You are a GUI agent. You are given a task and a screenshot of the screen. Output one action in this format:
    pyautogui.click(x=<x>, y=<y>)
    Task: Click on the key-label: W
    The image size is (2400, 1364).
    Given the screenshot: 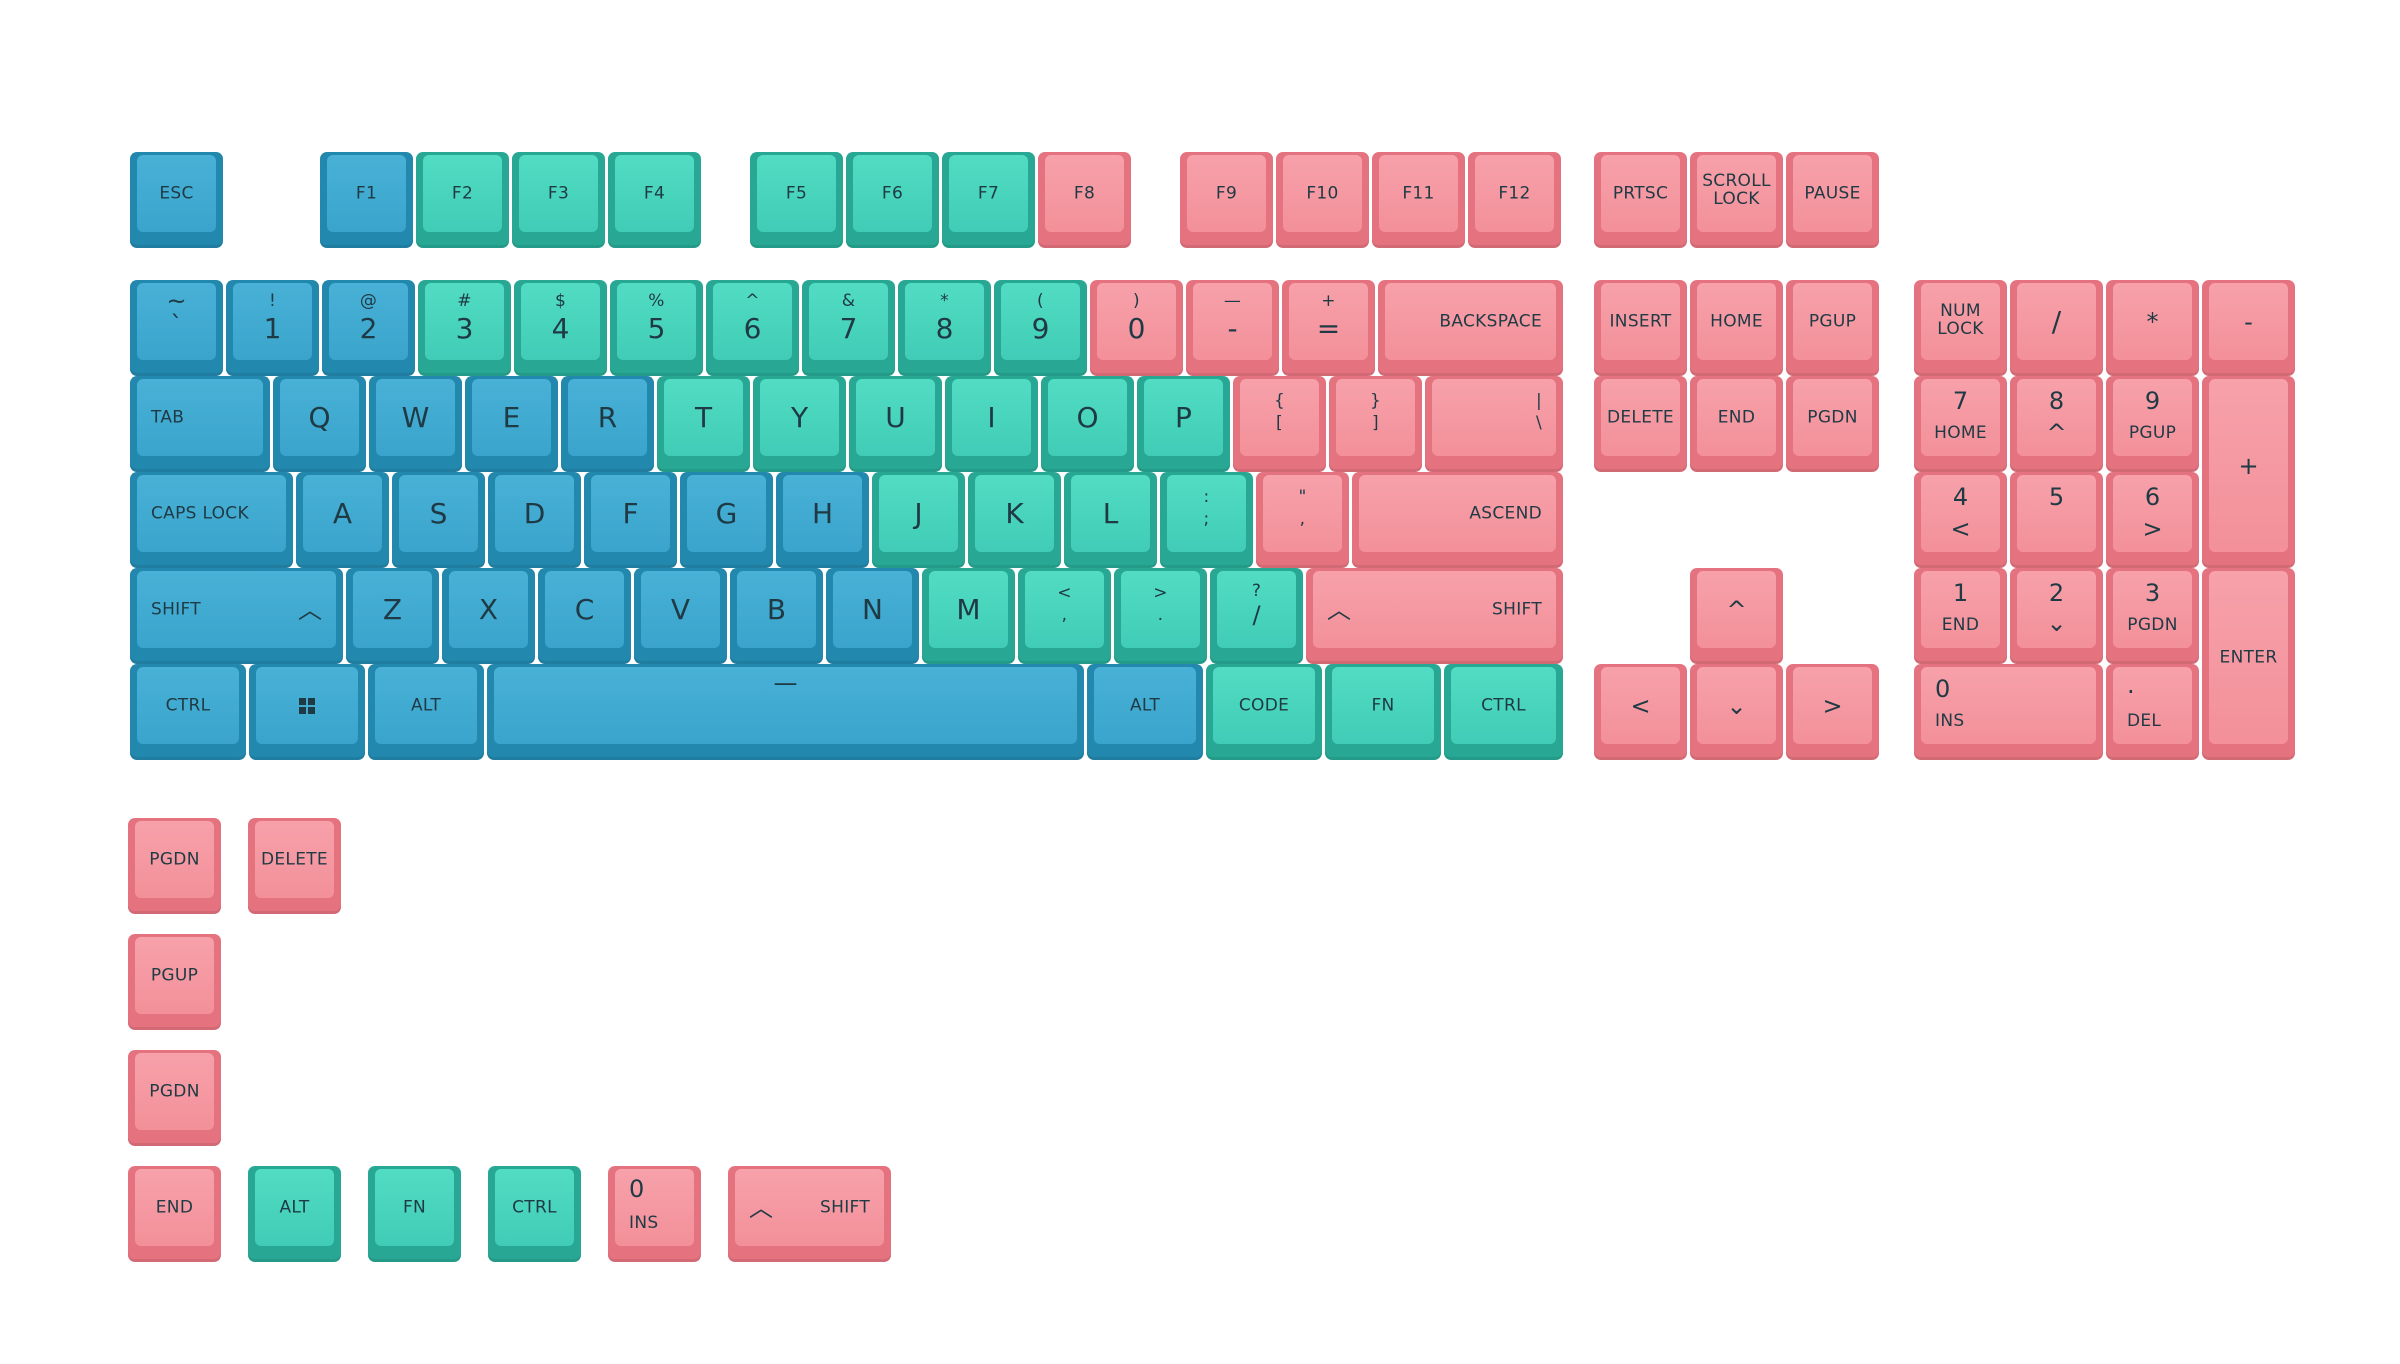 What is the action you would take?
    pyautogui.click(x=415, y=417)
    